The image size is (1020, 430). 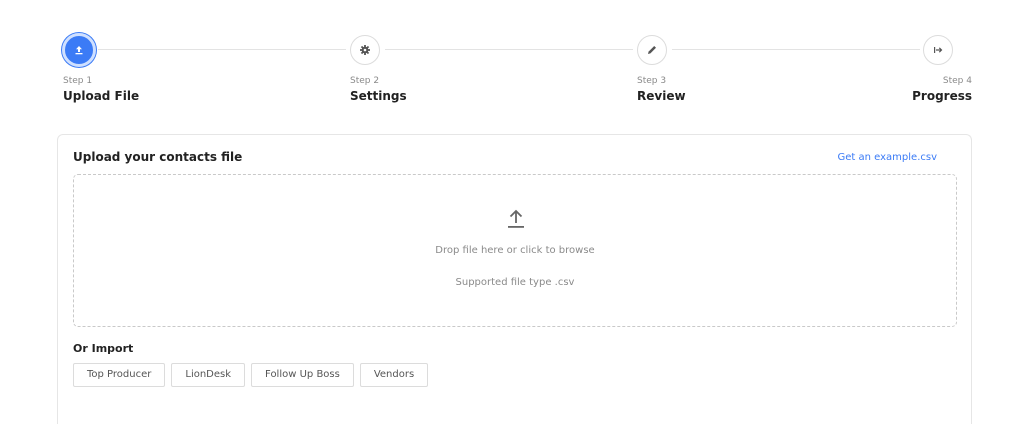 I want to click on import-follow-up-boss-button: Follow Up Boss, so click(x=302, y=375).